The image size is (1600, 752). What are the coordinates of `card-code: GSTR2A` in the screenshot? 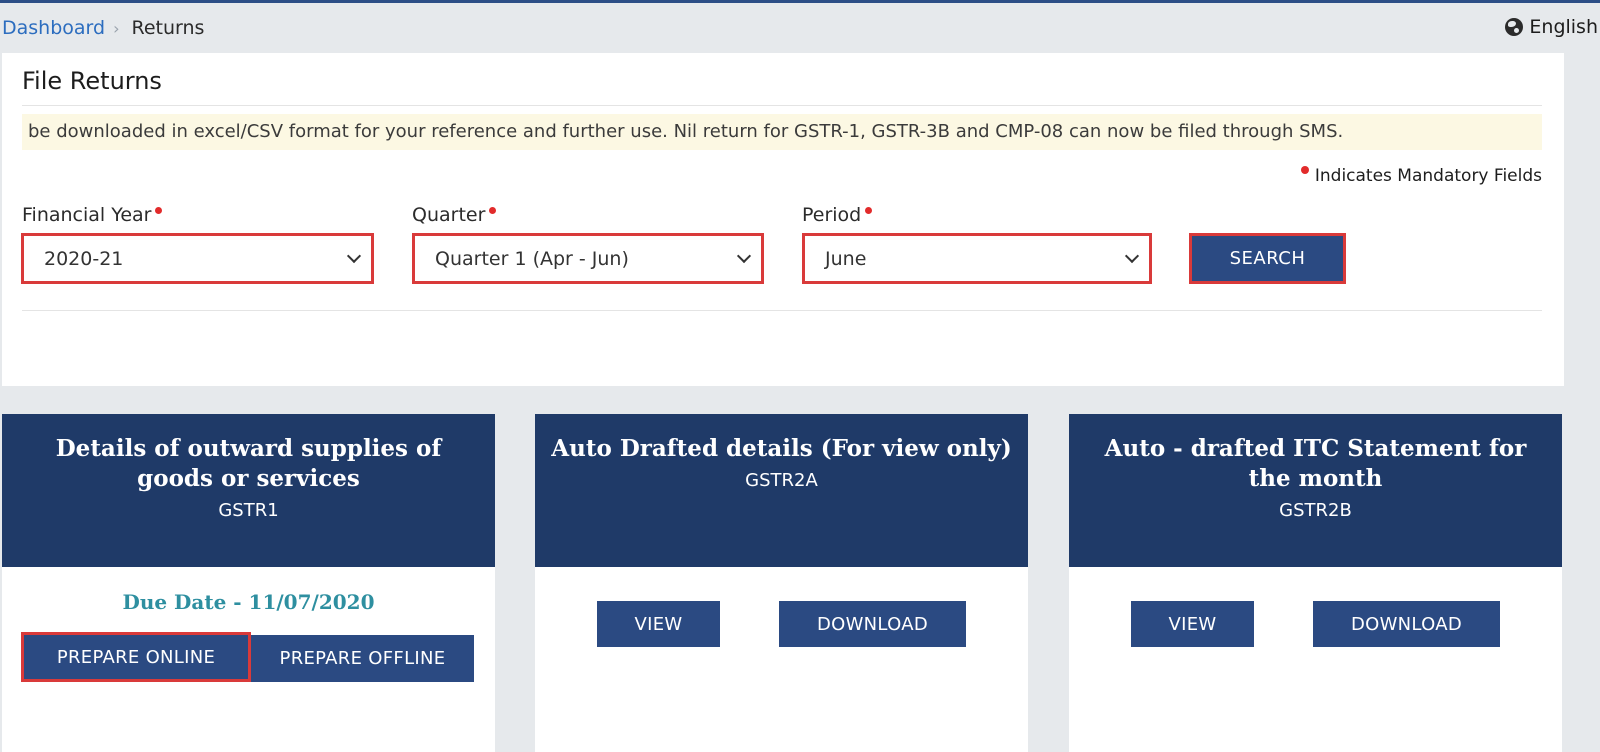 It's located at (781, 480).